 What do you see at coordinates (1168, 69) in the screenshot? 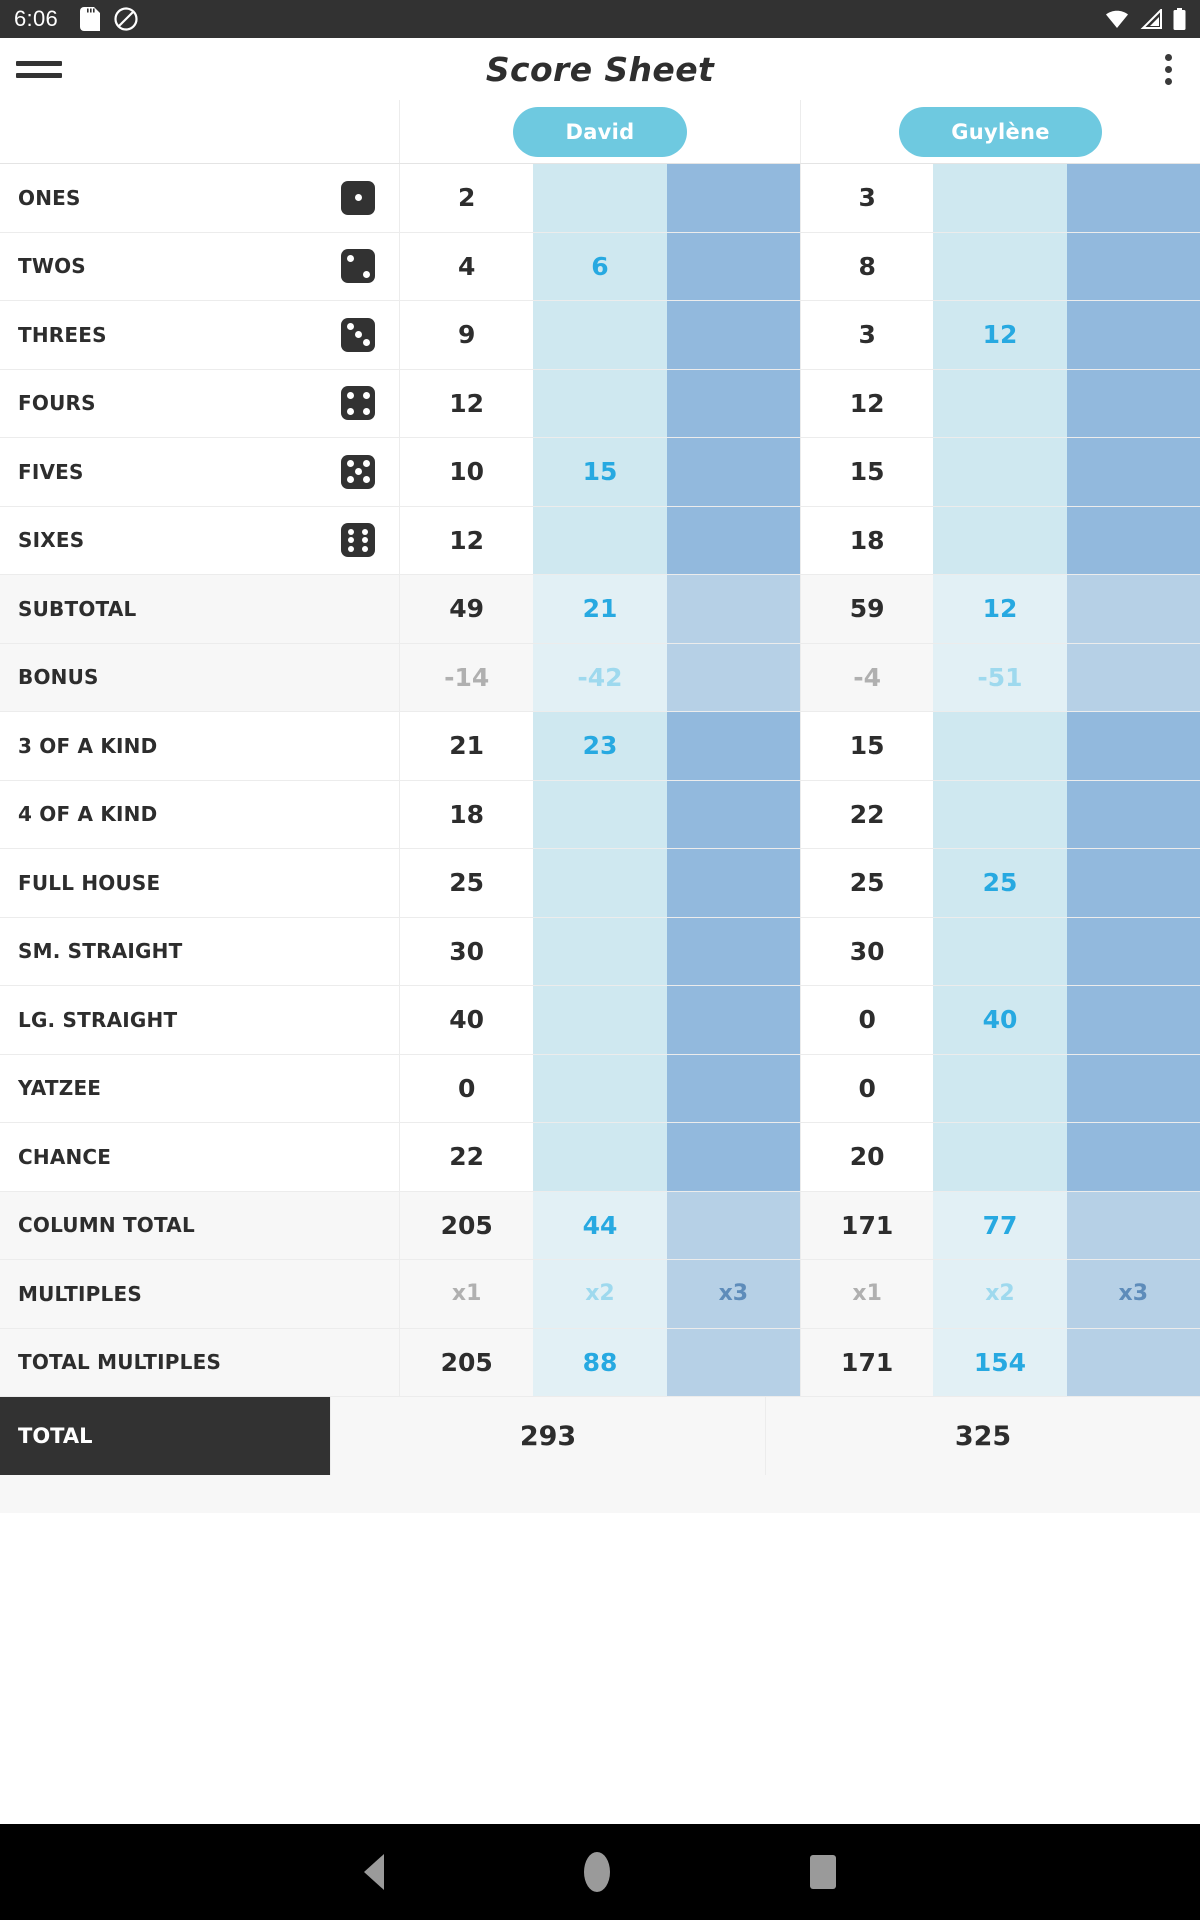
I see `overflow-menu-icon` at bounding box center [1168, 69].